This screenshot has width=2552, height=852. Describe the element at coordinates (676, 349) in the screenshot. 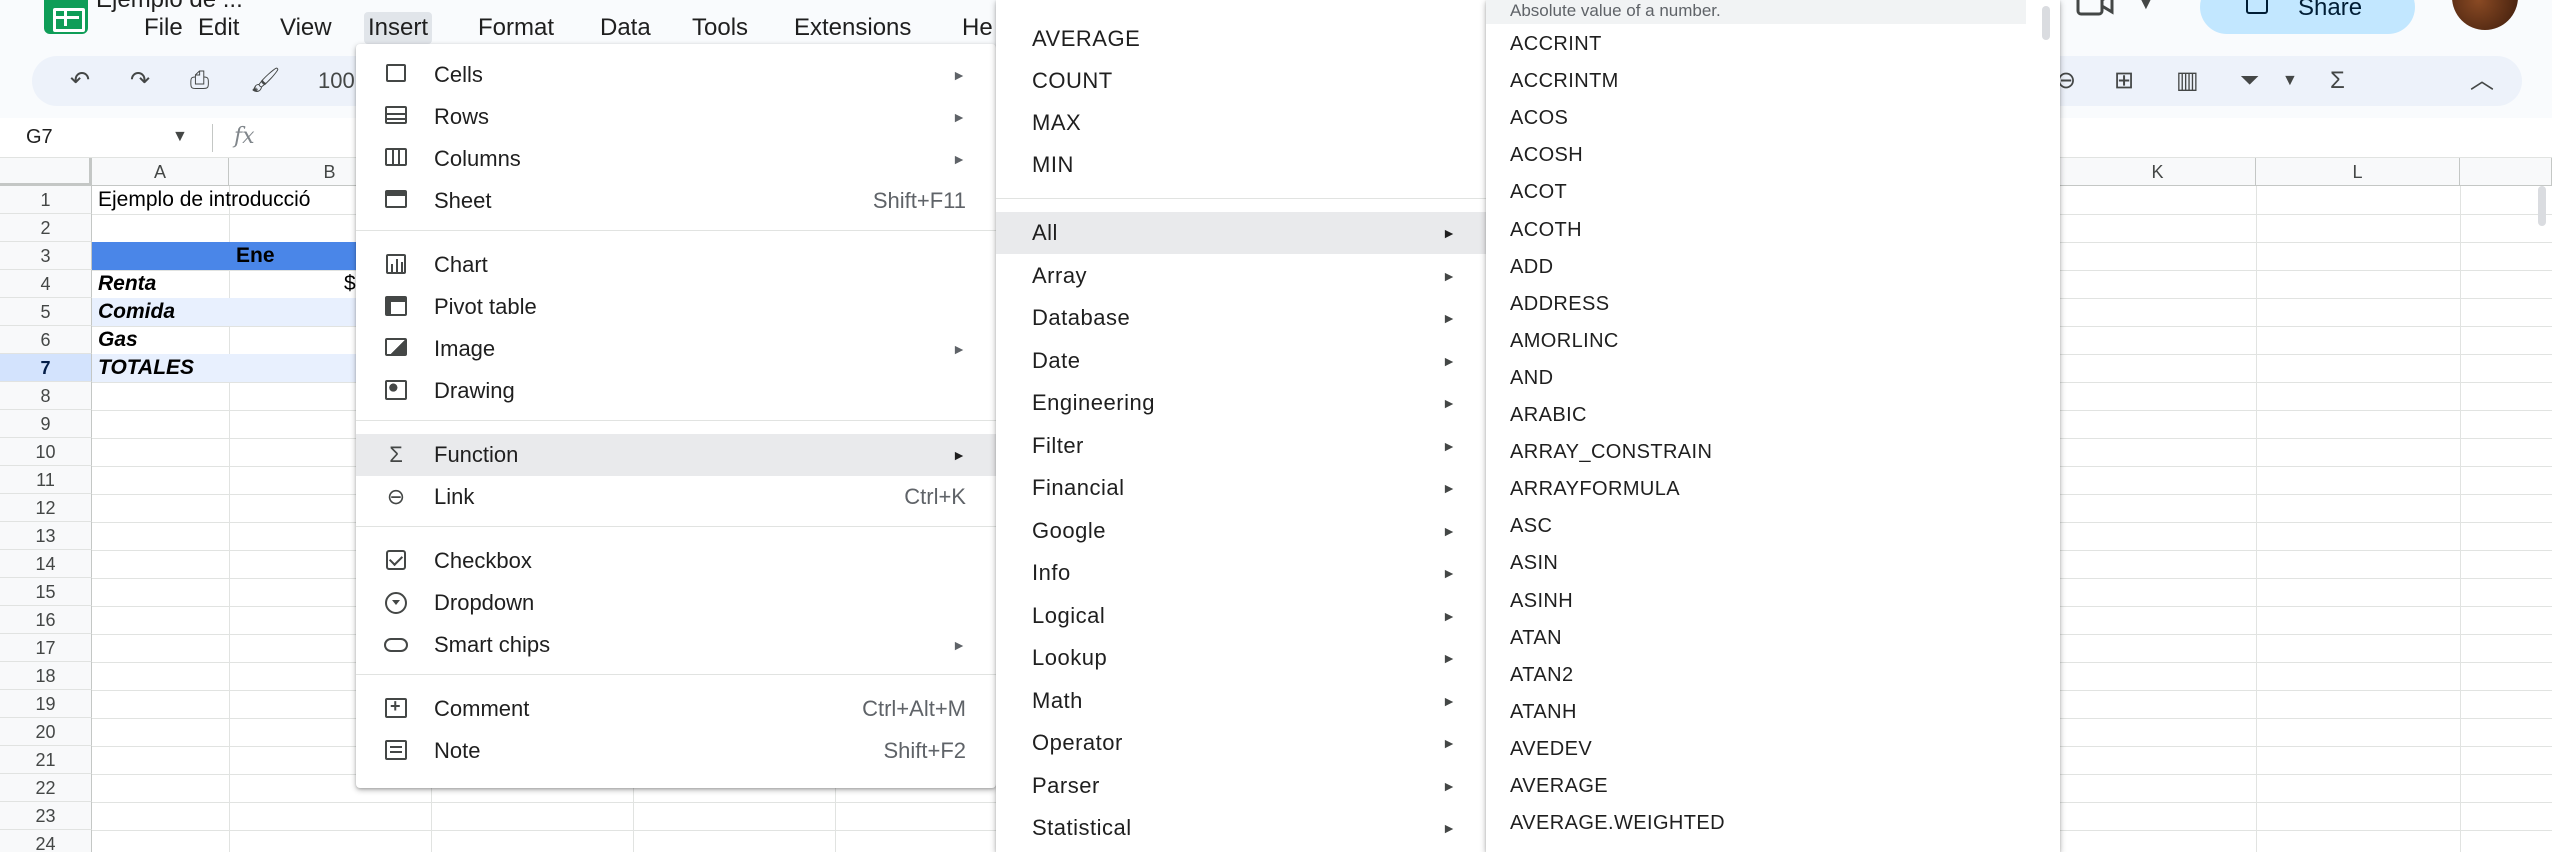

I see `insert-image: Image ►` at that location.